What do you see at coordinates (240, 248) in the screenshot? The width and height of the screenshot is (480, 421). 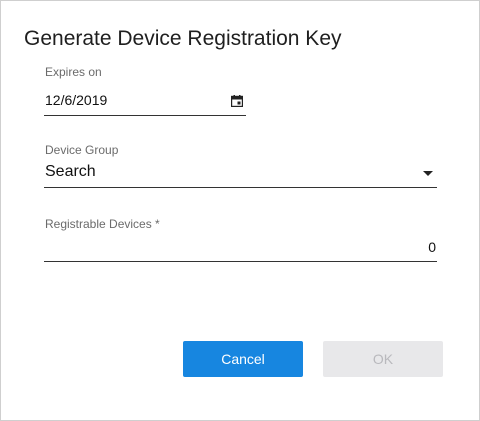 I see `registrable-devices-input: 0` at bounding box center [240, 248].